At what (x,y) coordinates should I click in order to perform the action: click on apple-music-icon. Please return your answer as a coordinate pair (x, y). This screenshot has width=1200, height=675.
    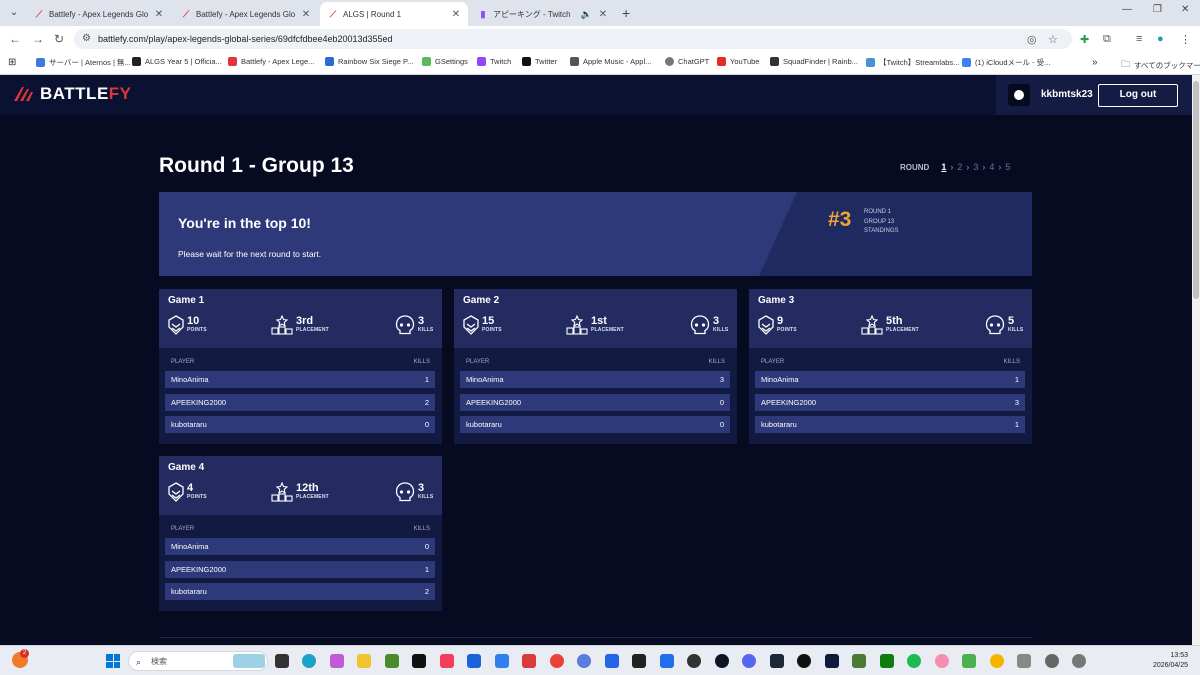
    Looking at the image, I should click on (447, 661).